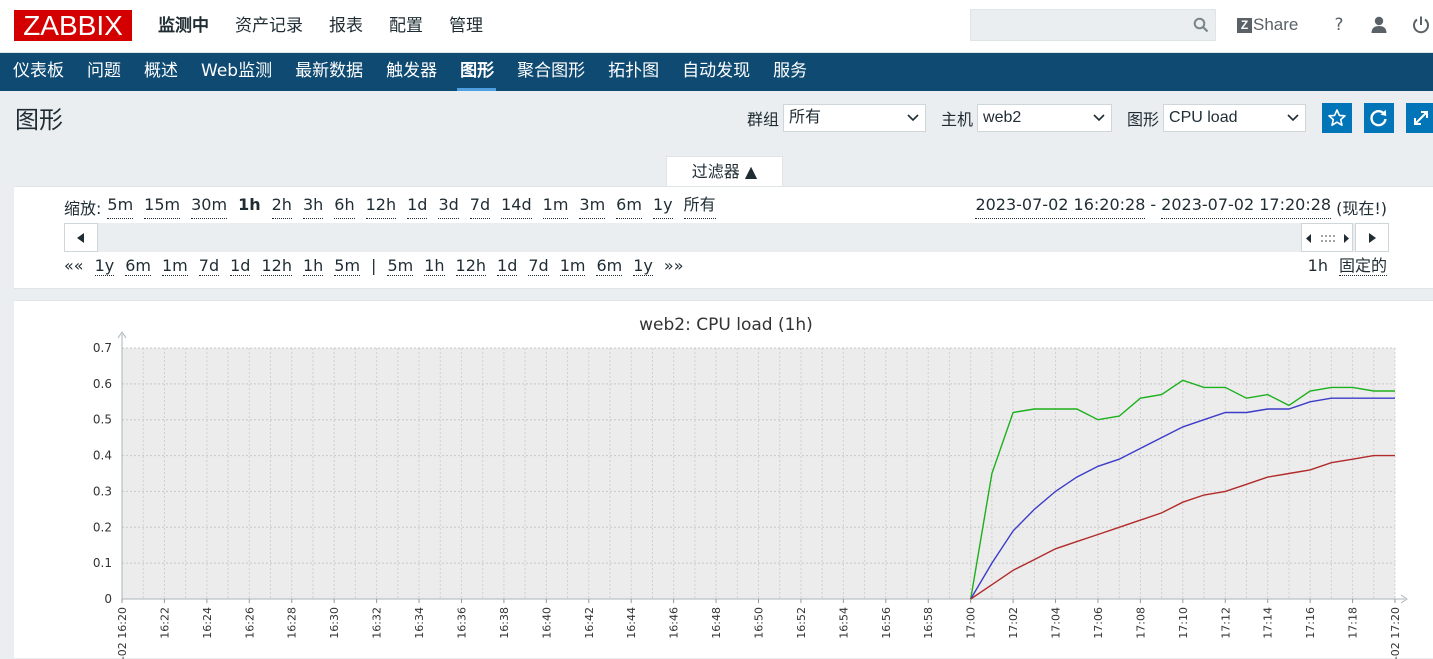  What do you see at coordinates (538, 266) in the screenshot?
I see `shift-forward-7d: 7d` at bounding box center [538, 266].